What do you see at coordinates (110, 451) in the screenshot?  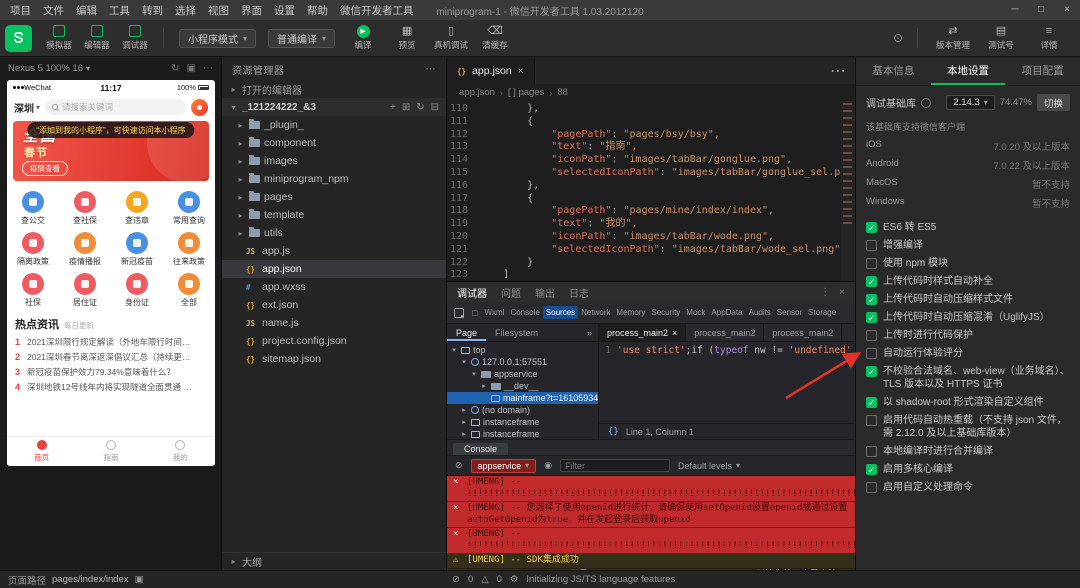 I see `tab-guide: 指南` at bounding box center [110, 451].